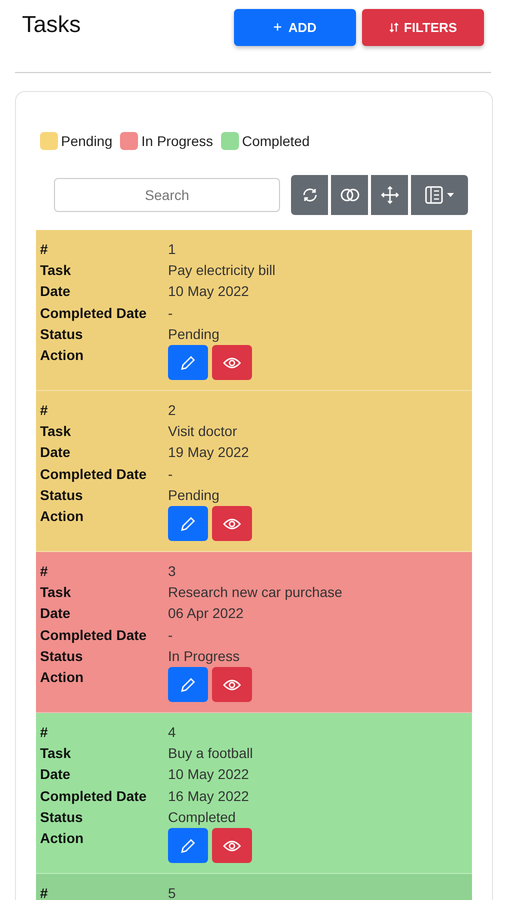 Image resolution: width=506 pixels, height=900 pixels. What do you see at coordinates (204, 656) in the screenshot?
I see `field-value: In Progress` at bounding box center [204, 656].